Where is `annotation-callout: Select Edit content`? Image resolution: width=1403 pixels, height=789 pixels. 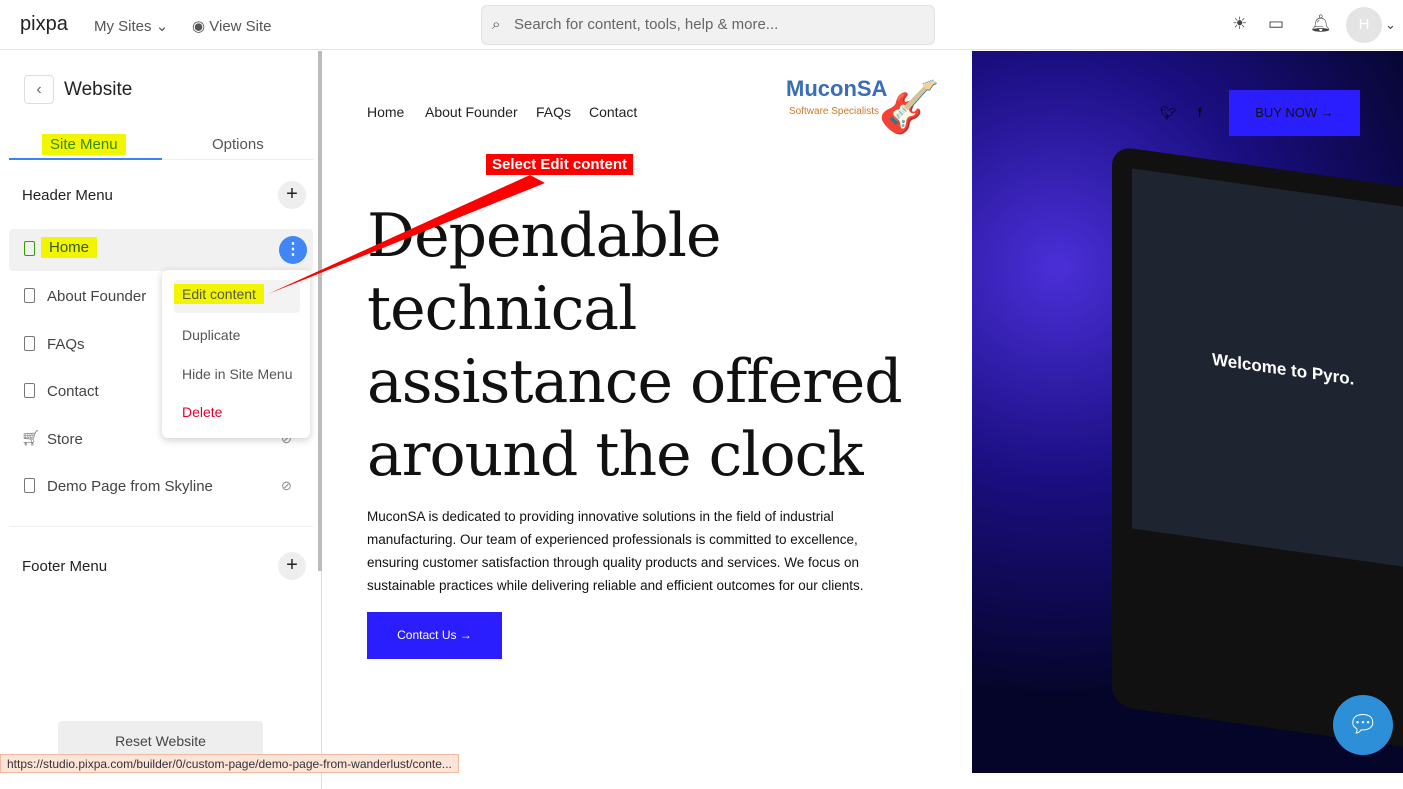 annotation-callout: Select Edit content is located at coordinates (560, 164).